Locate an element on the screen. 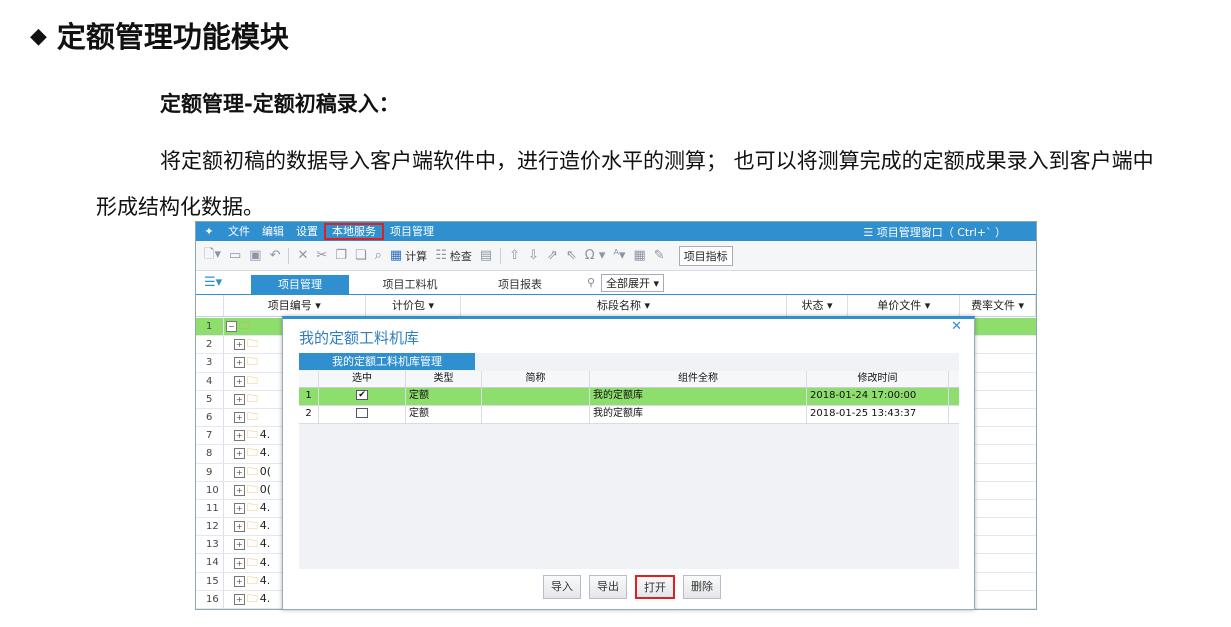  tab-project-materials: 项目工料机 is located at coordinates (410, 284).